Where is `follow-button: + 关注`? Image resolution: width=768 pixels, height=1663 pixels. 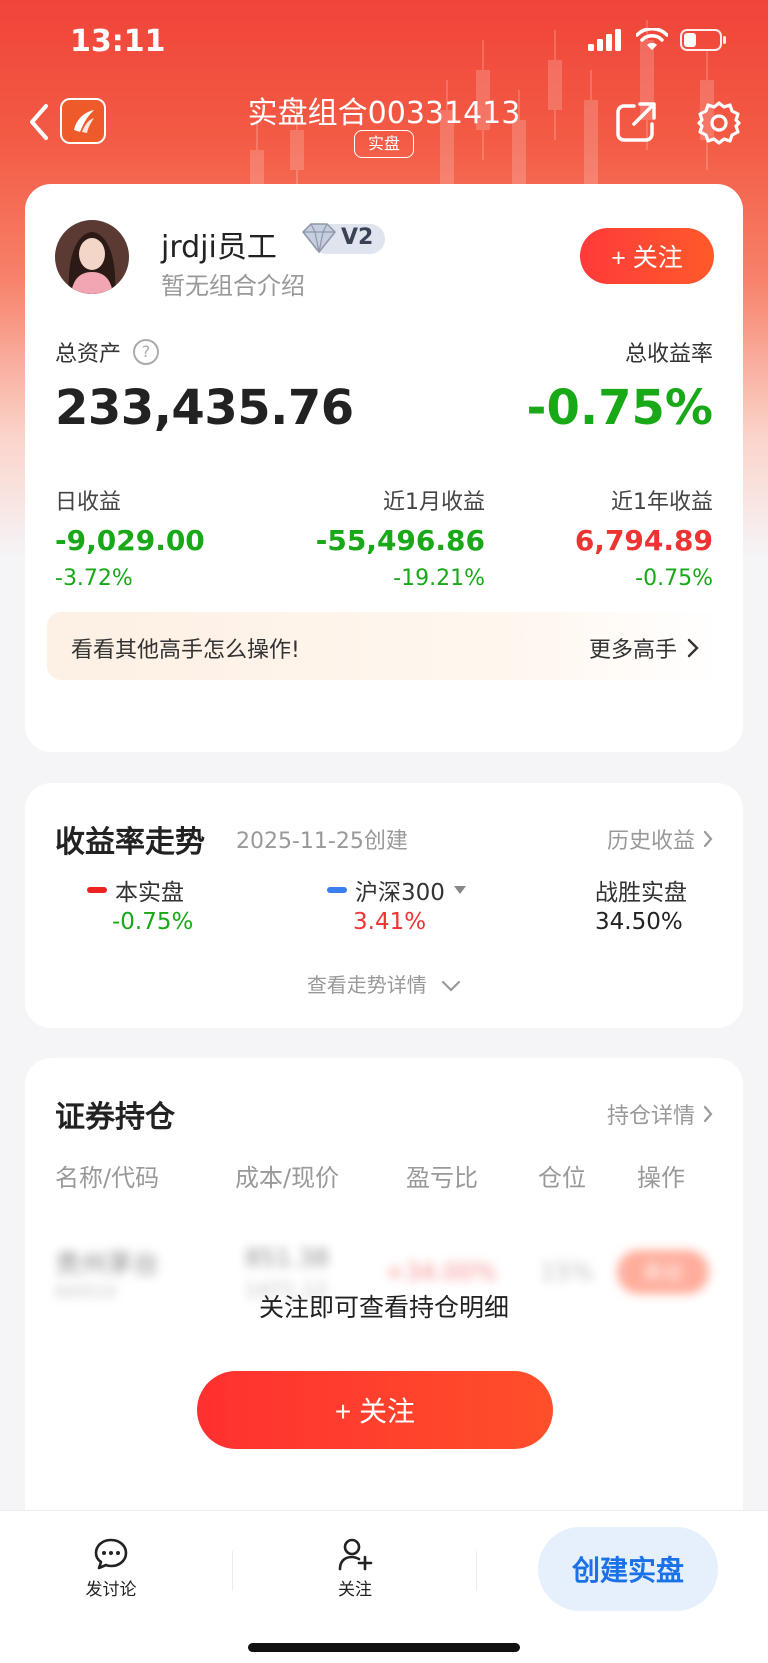
follow-button: + 关注 is located at coordinates (647, 256).